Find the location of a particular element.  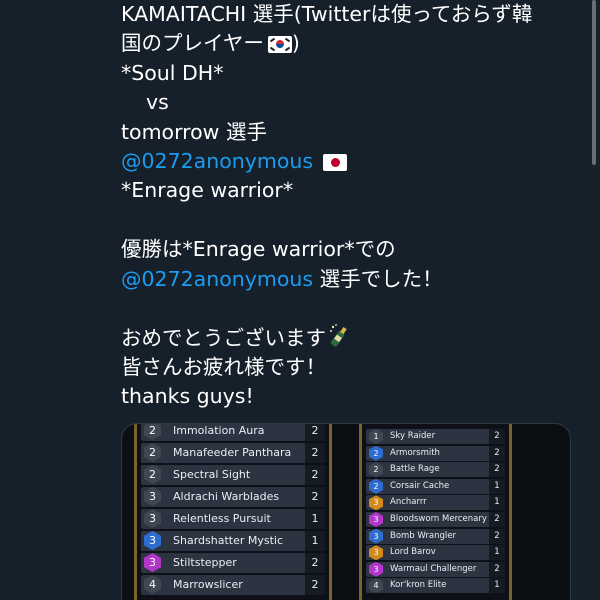

tweet-line: *Enrage warrior* is located at coordinates (207, 190).